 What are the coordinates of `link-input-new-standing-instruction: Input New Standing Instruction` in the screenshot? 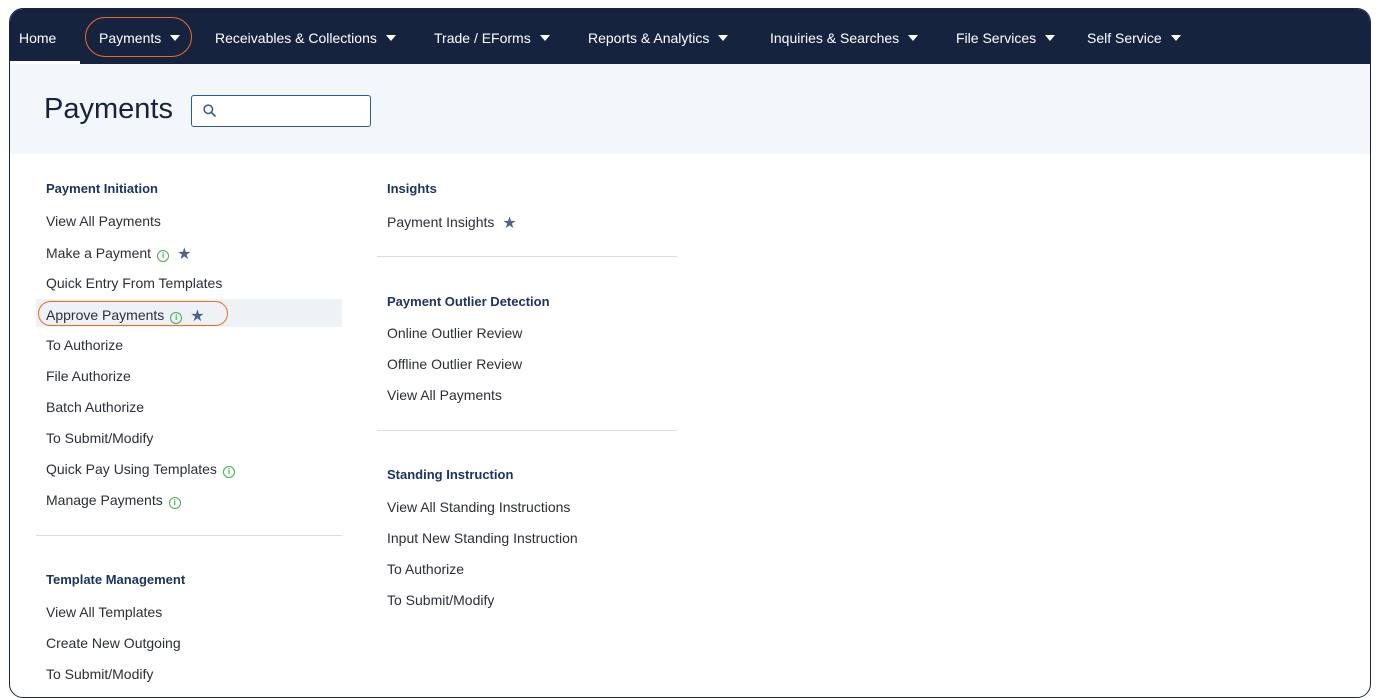 It's located at (482, 538).